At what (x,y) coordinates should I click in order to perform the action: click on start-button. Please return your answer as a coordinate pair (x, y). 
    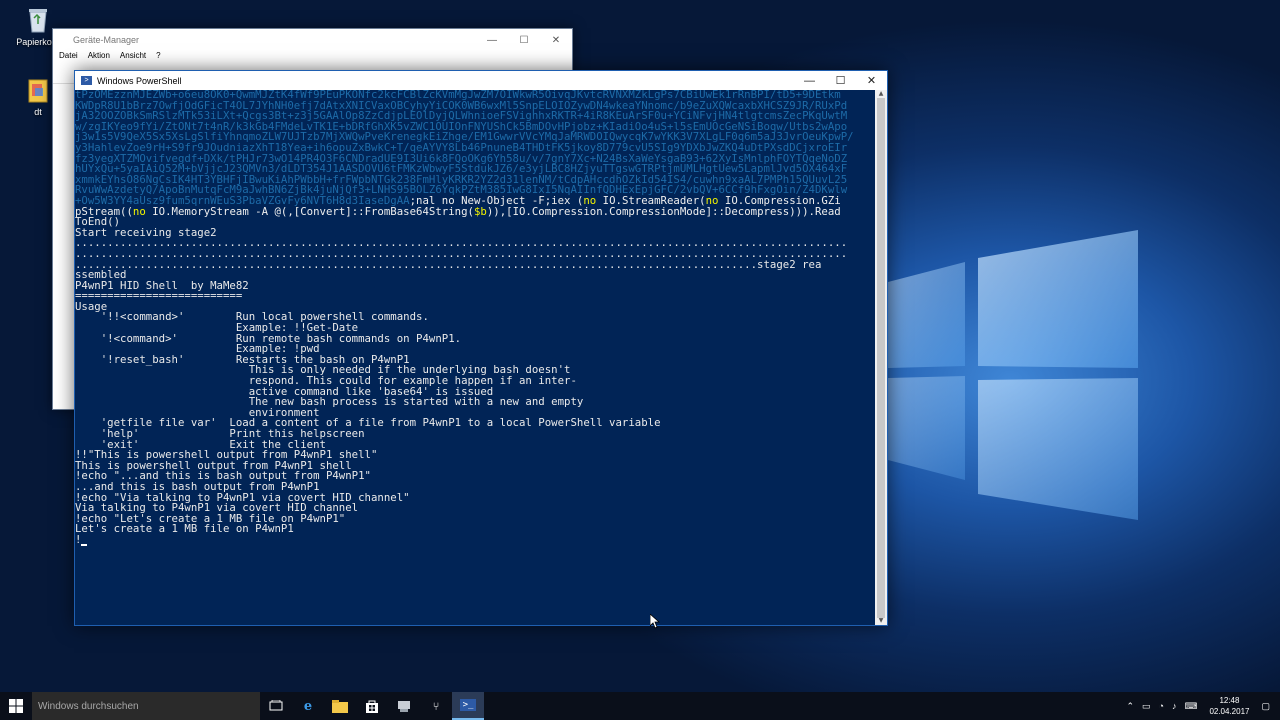
    Looking at the image, I should click on (16, 706).